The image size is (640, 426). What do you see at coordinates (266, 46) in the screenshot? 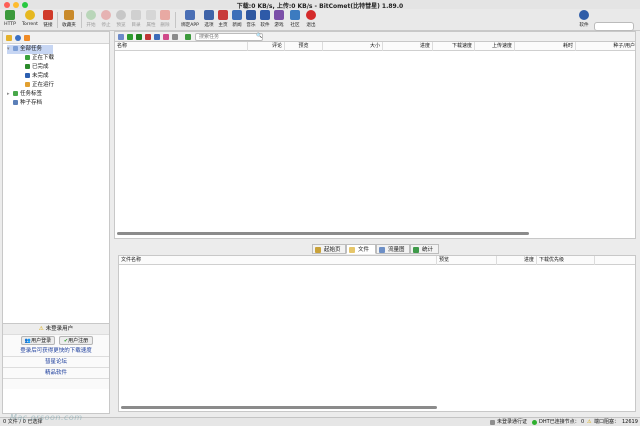
I see `column-header-comment: 评论` at bounding box center [266, 46].